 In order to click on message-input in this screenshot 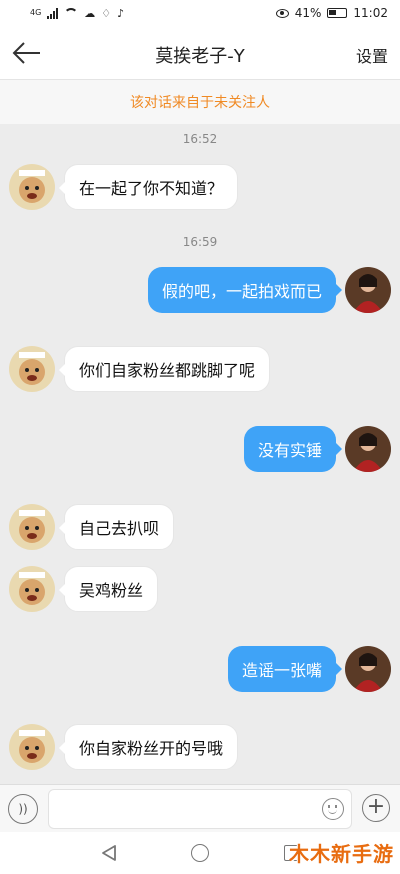, I will do `click(200, 809)`.